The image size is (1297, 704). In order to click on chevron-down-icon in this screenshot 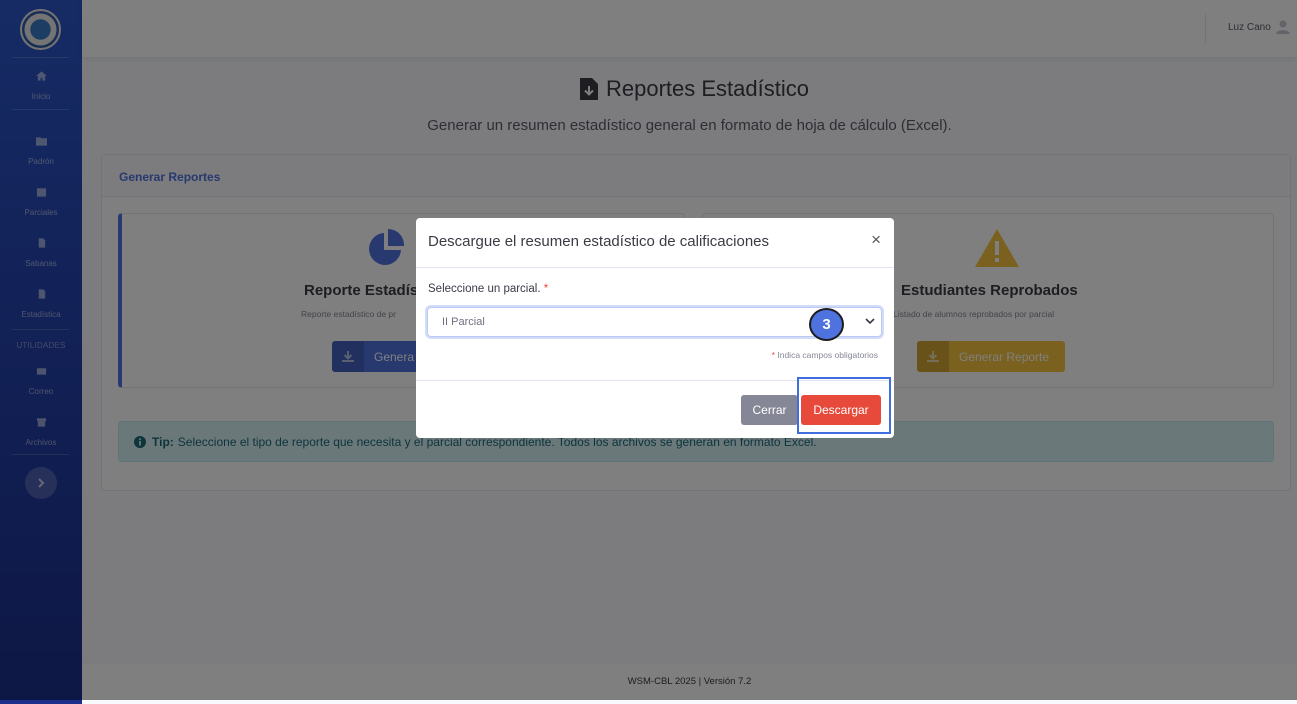, I will do `click(870, 321)`.